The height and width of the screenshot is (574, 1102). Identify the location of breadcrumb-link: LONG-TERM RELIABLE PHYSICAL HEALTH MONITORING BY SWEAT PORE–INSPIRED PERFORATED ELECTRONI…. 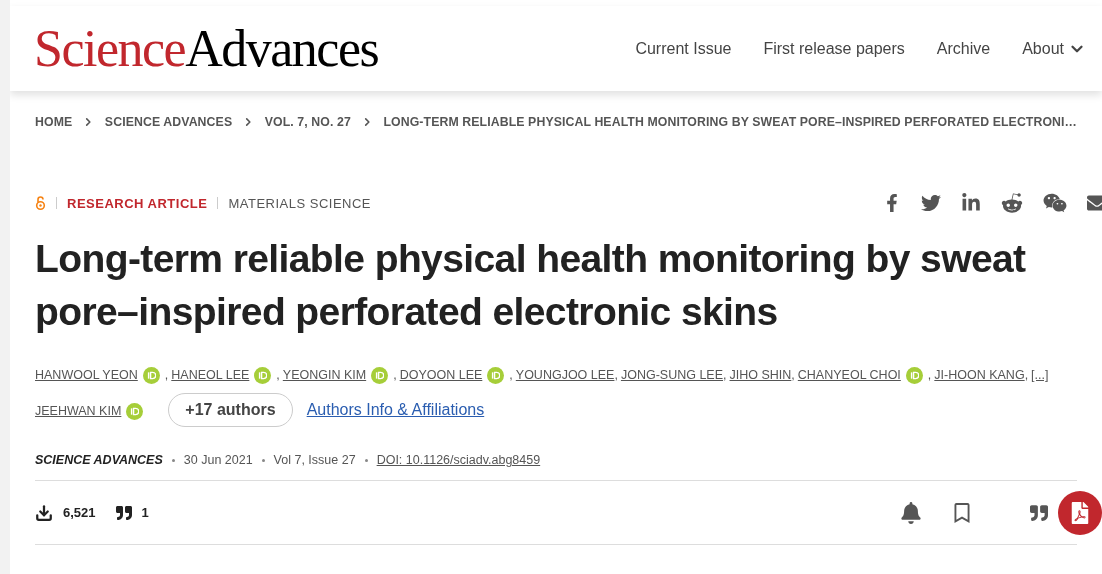
(730, 122).